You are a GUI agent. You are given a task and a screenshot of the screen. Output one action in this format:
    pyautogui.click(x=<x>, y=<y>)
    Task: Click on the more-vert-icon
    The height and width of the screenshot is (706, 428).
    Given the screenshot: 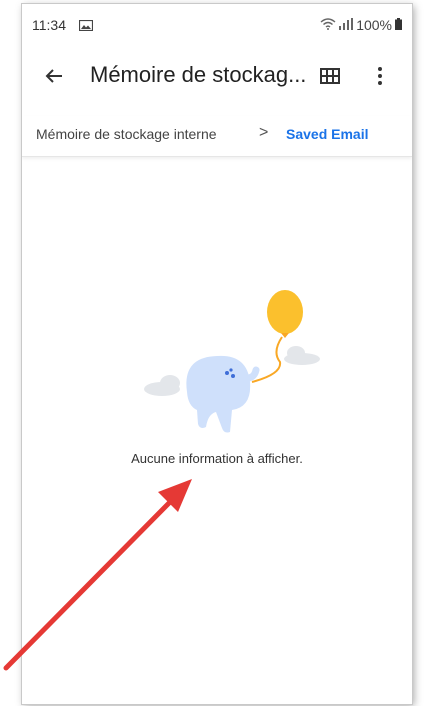 What is the action you would take?
    pyautogui.click(x=380, y=76)
    